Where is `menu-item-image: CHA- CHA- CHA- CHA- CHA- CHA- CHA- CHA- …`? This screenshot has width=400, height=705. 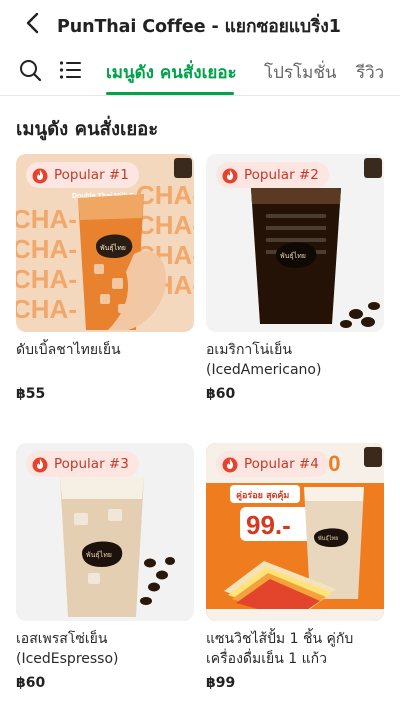 menu-item-image: CHA- CHA- CHA- CHA- CHA- CHA- CHA- CHA- … is located at coordinates (105, 243).